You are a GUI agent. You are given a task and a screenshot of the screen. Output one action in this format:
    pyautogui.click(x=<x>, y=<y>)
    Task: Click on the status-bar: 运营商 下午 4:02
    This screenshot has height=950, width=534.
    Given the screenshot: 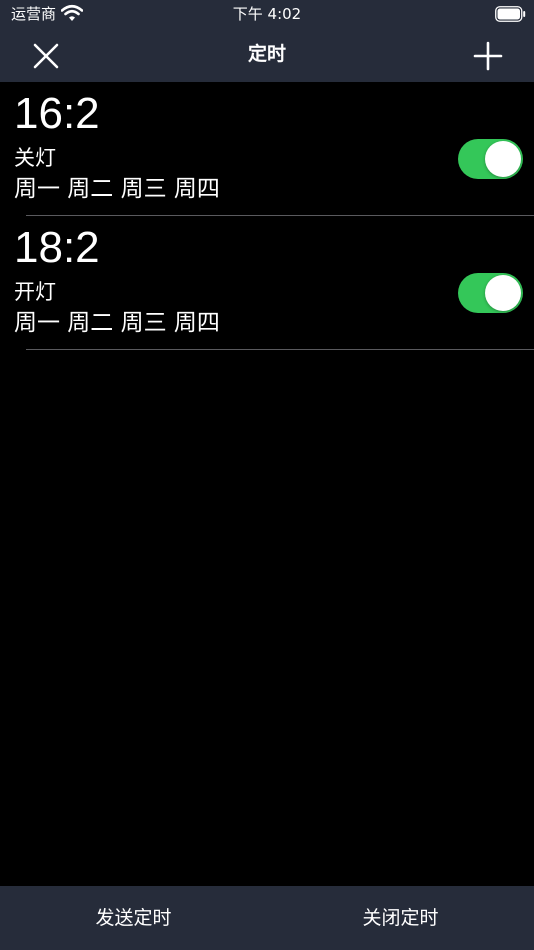 What is the action you would take?
    pyautogui.click(x=267, y=14)
    